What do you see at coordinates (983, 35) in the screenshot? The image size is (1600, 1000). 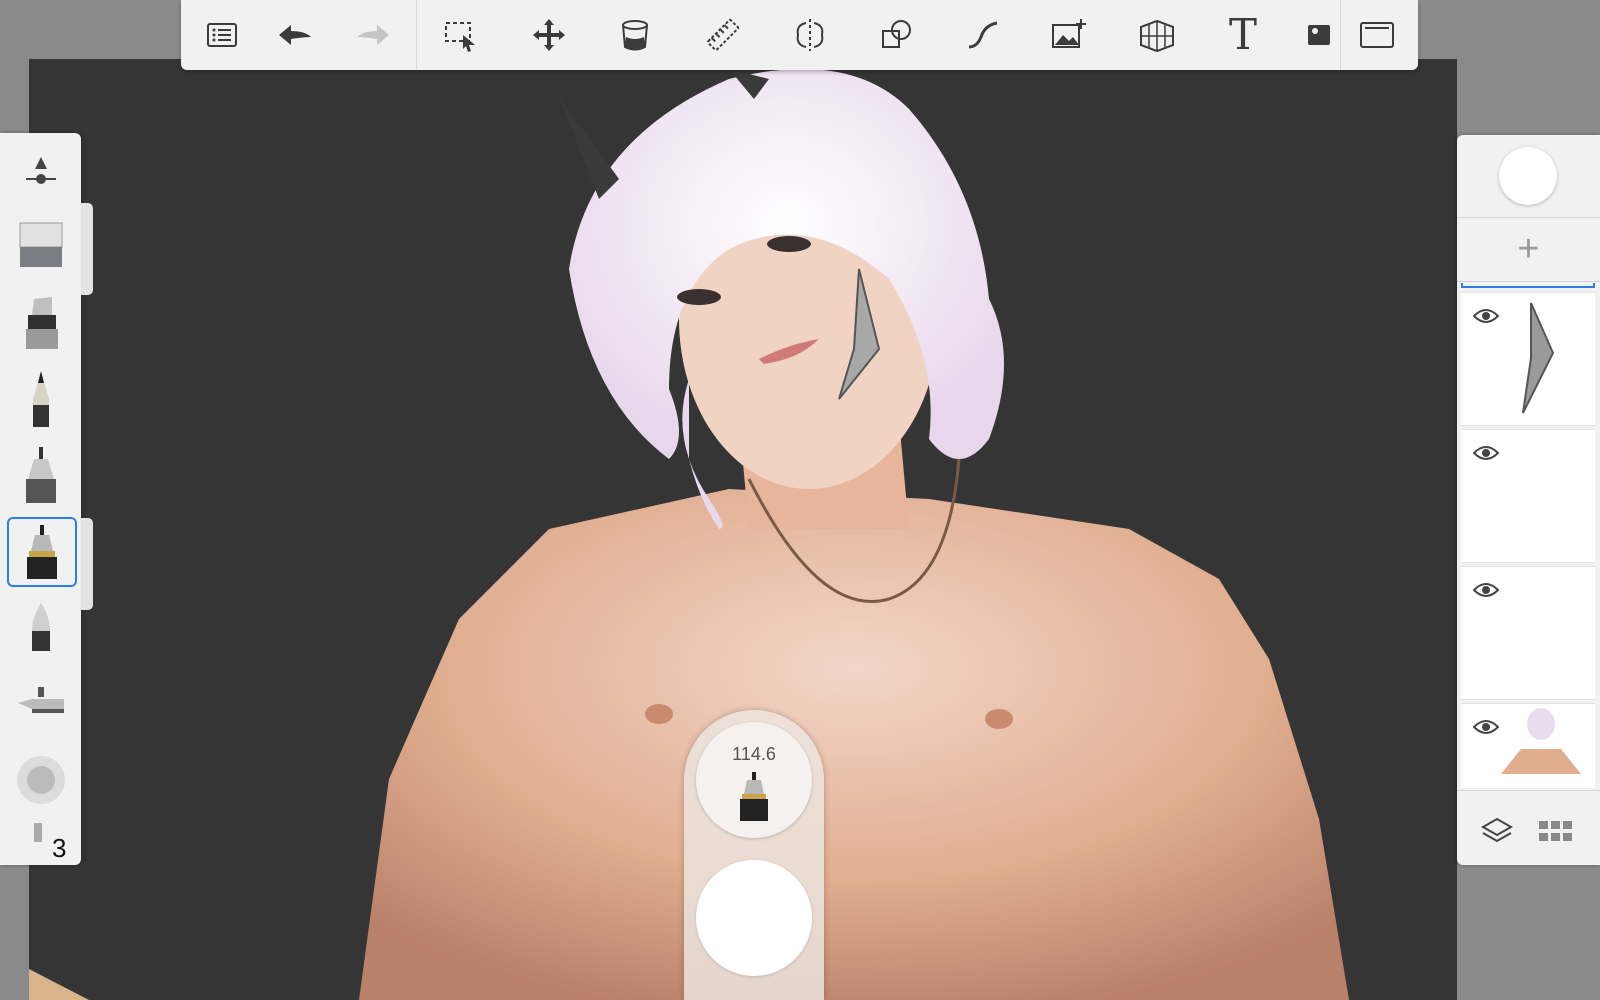 I see `stroke-icon` at bounding box center [983, 35].